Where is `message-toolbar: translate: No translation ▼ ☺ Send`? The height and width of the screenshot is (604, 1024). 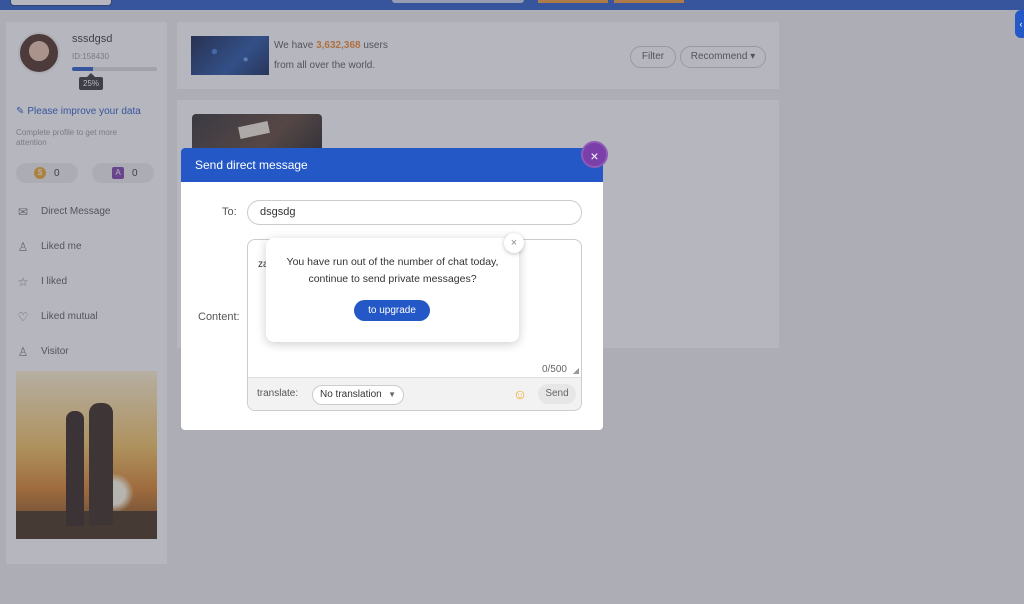
message-toolbar: translate: No translation ▼ ☺ Send is located at coordinates (414, 393).